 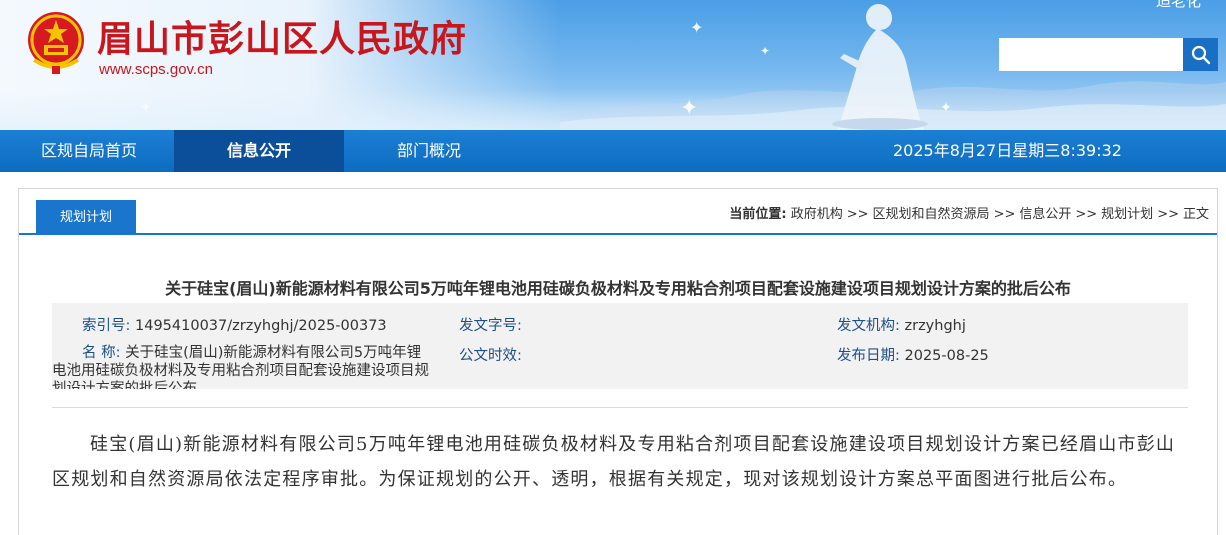 What do you see at coordinates (758, 214) in the screenshot?
I see `breadcrumb-label: 当前位置:` at bounding box center [758, 214].